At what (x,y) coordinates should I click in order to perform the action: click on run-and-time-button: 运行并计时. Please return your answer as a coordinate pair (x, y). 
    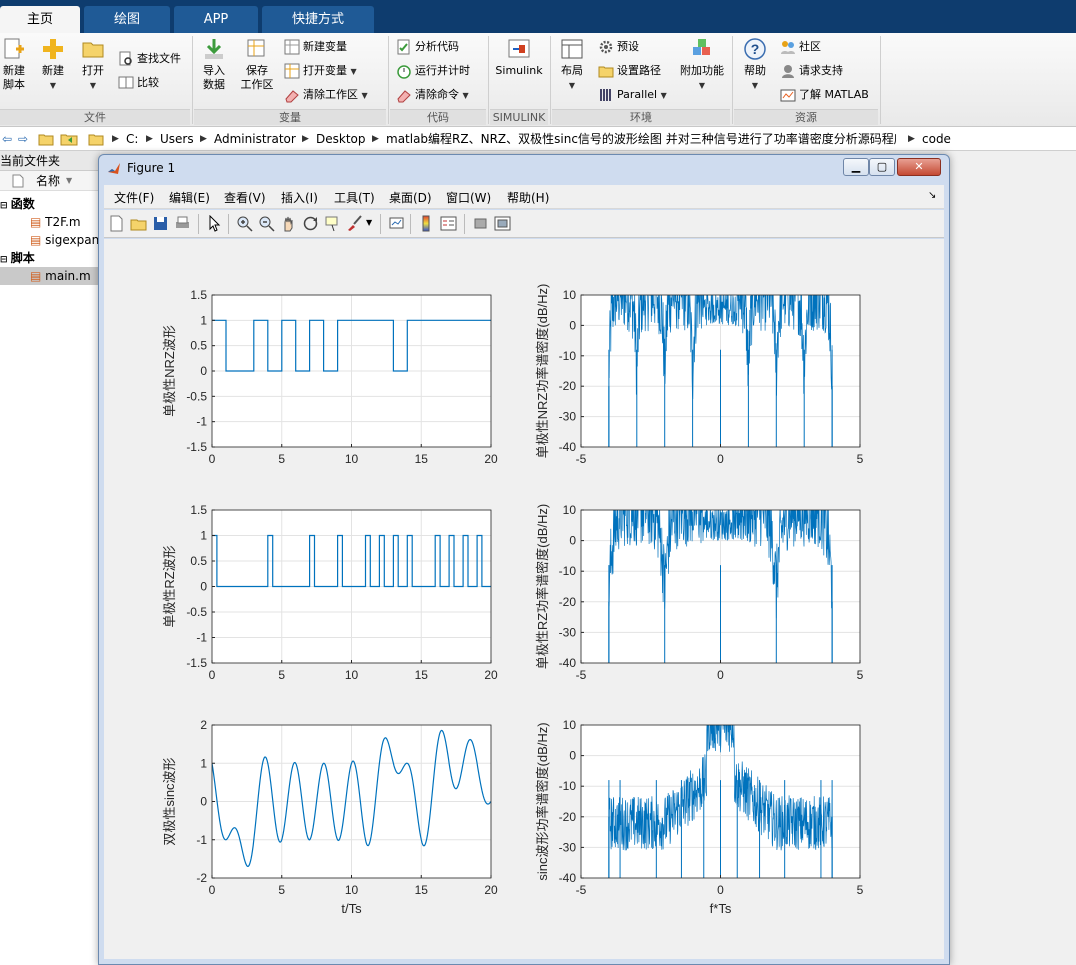
    Looking at the image, I should click on (433, 71).